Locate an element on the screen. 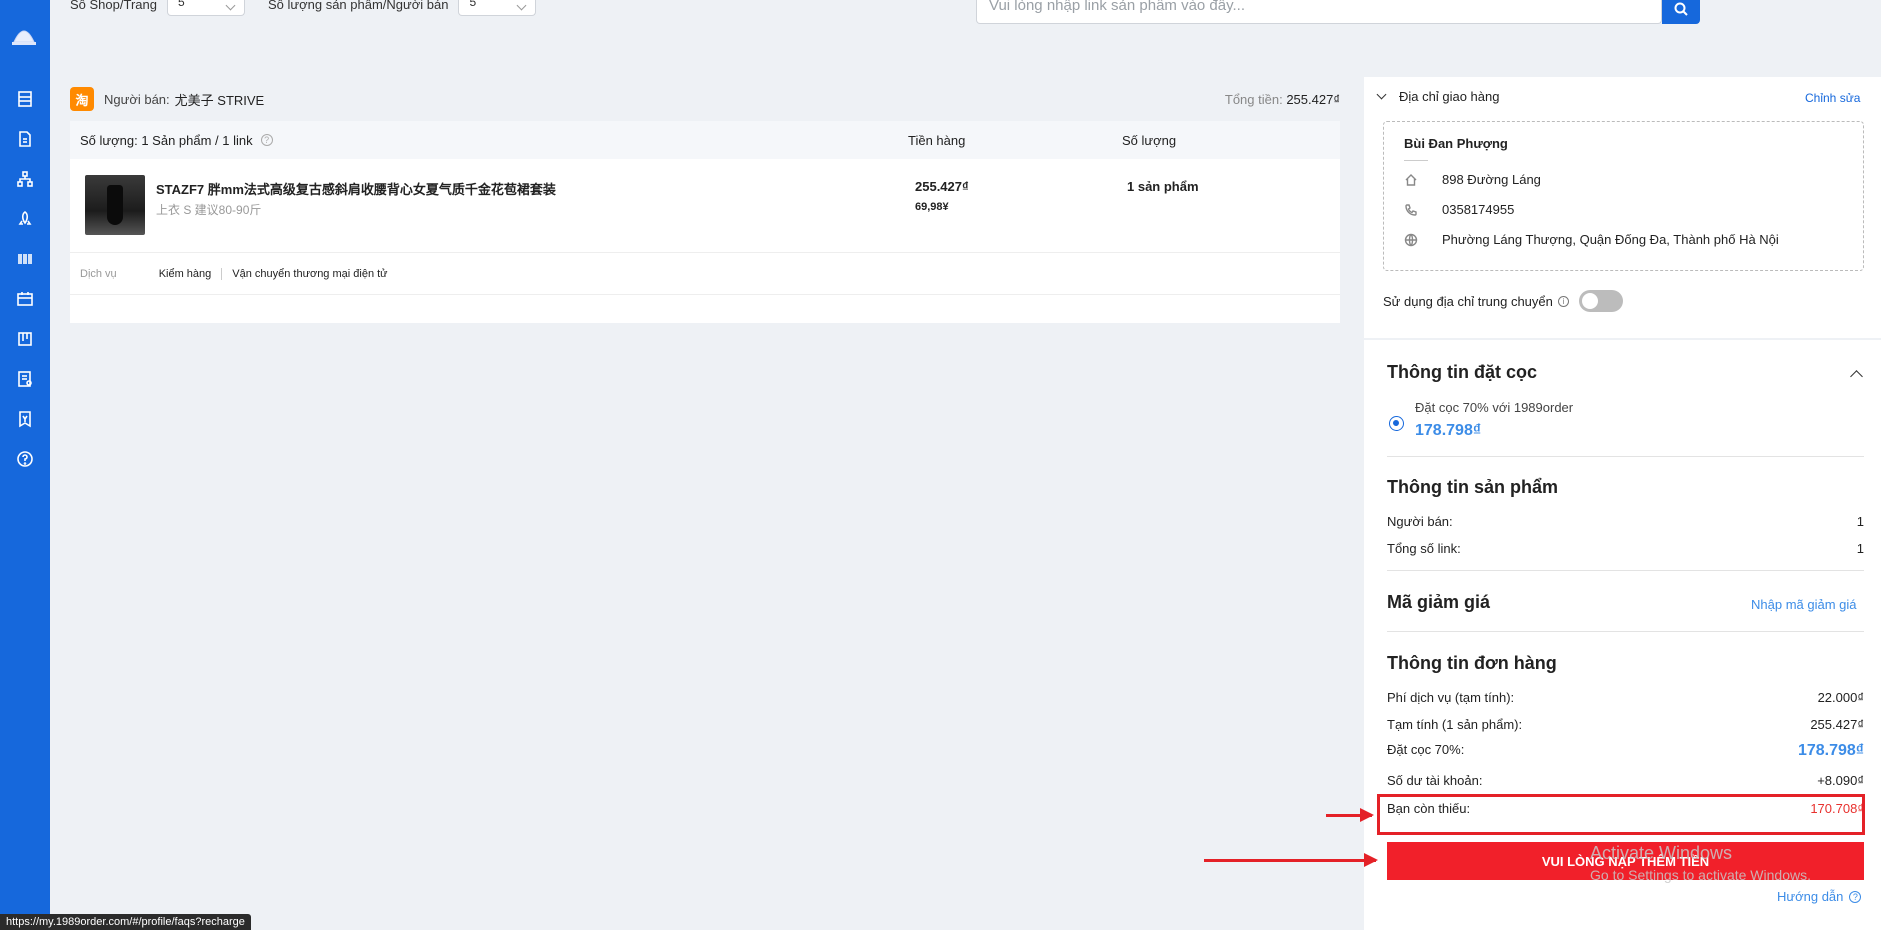  chevron-down-icon is located at coordinates (1381, 94).